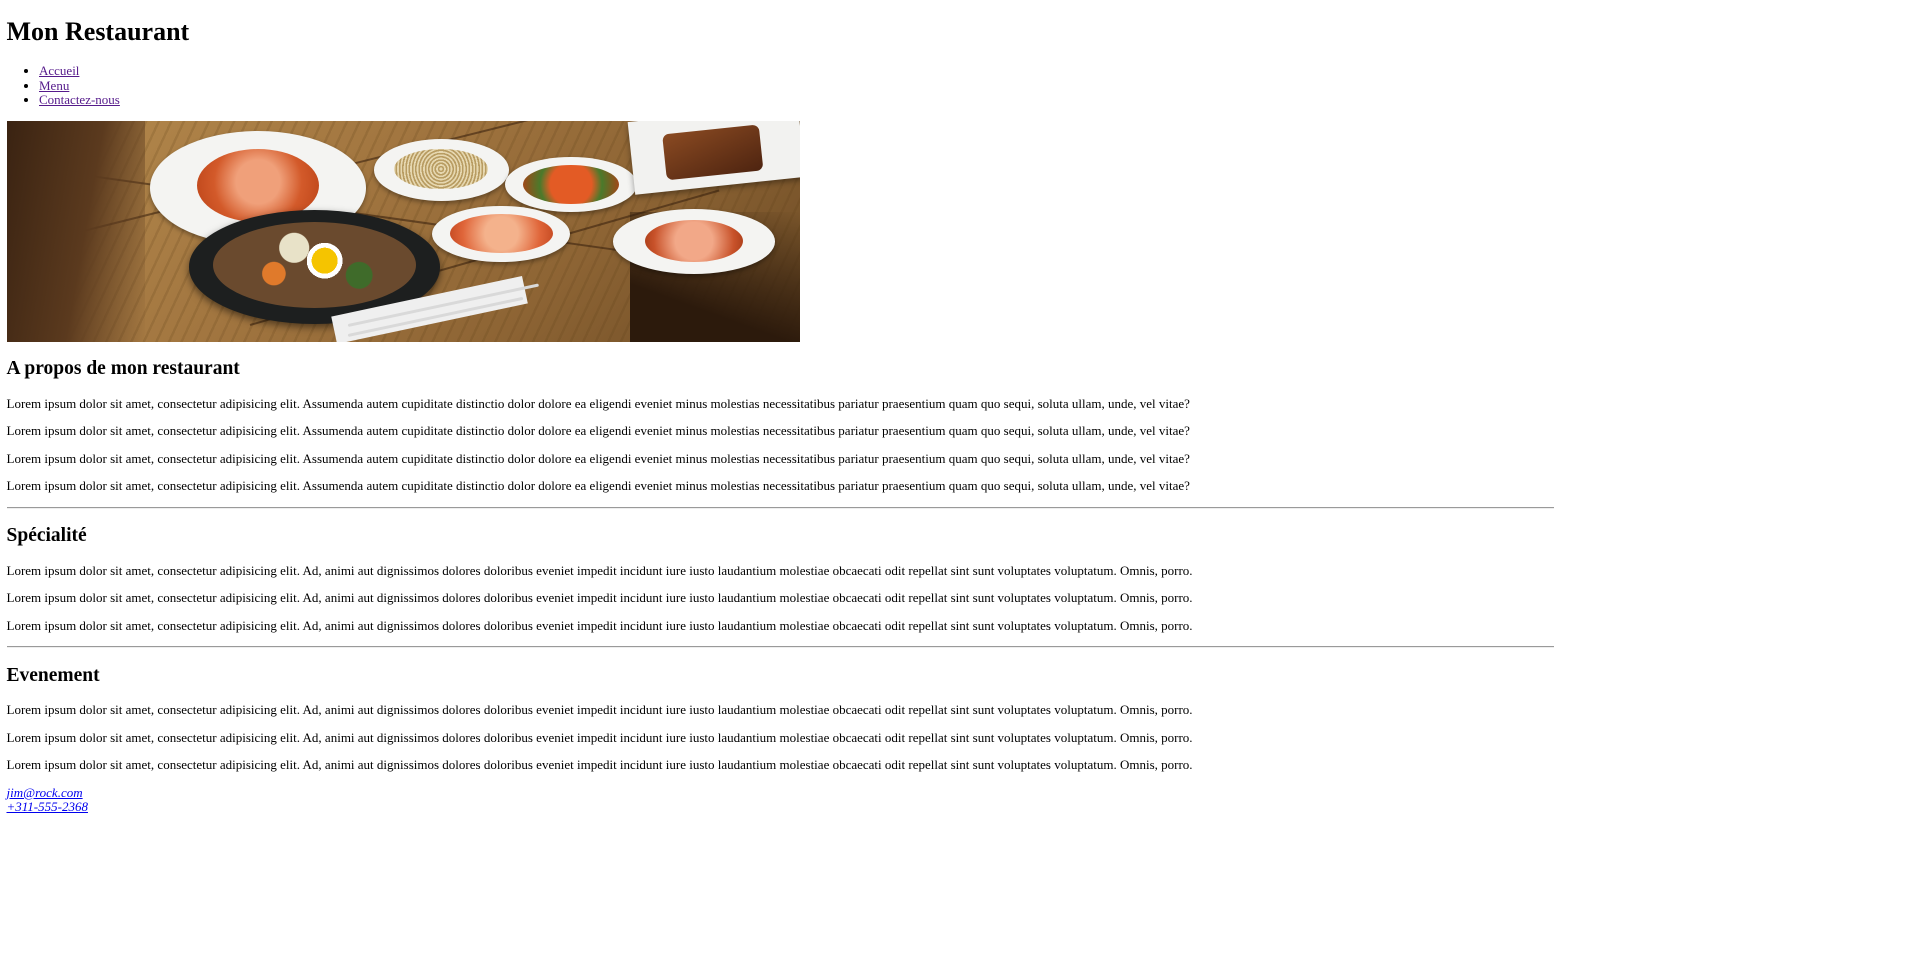 Image resolution: width=1920 pixels, height=968 pixels. Describe the element at coordinates (47, 807) in the screenshot. I see `phone-link: +311-555-2368` at that location.